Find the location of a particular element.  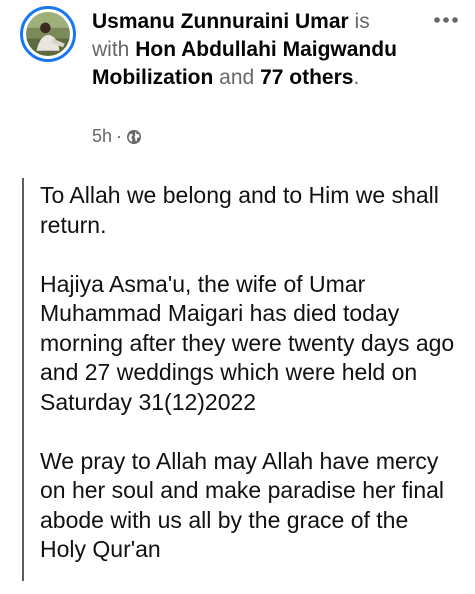

avatar-image is located at coordinates (48, 34).